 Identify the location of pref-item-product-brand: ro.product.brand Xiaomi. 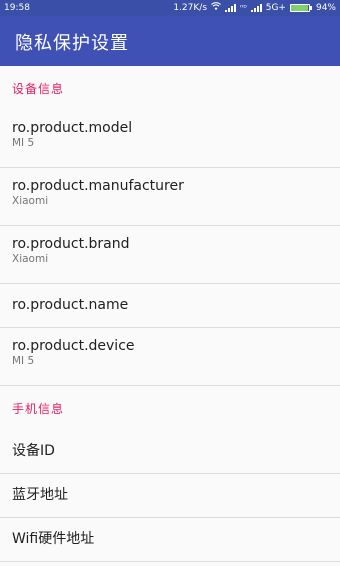
(170, 255).